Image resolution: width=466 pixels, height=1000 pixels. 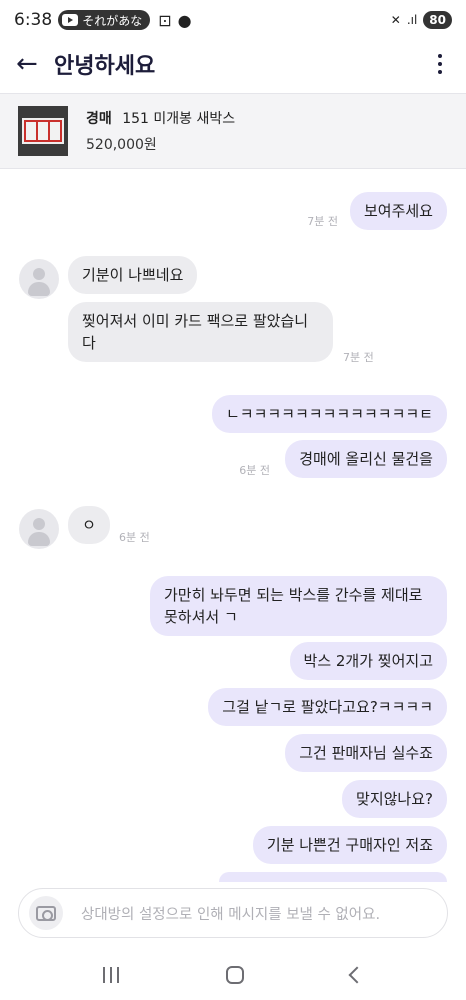 I want to click on status-bar: 6:38 それがあな ⊡ ● ✕ .ıl 80, so click(x=233, y=20).